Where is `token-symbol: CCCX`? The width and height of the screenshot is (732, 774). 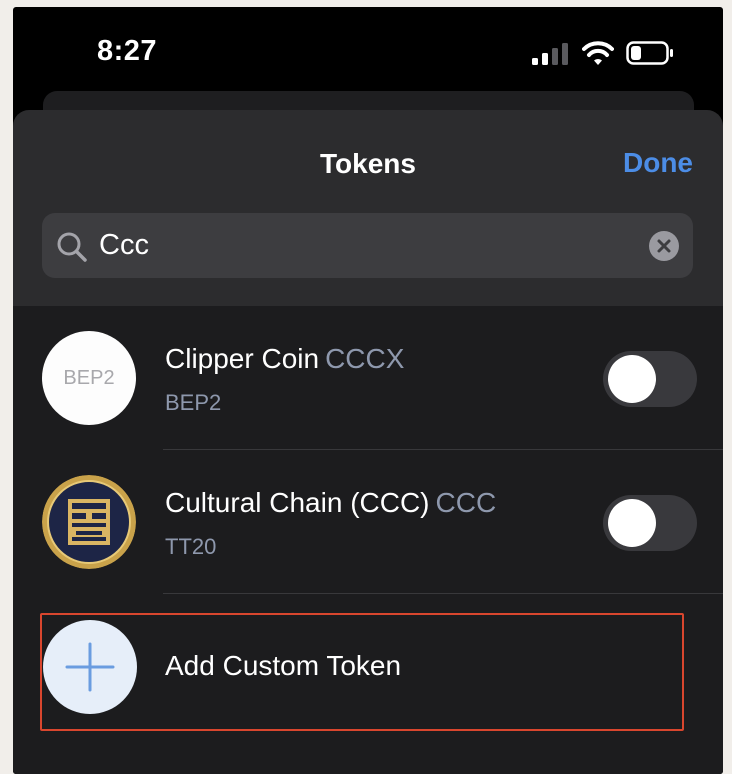
token-symbol: CCCX is located at coordinates (365, 358).